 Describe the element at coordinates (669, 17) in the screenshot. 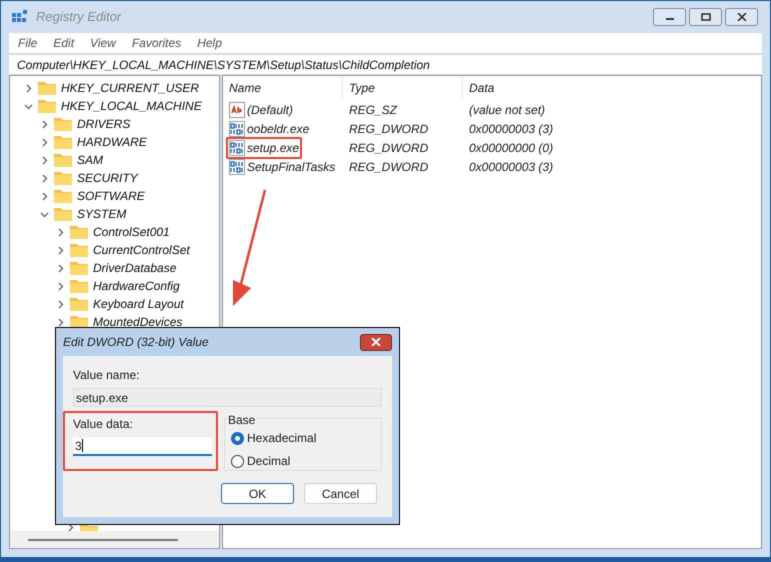

I see `minimize-button` at that location.